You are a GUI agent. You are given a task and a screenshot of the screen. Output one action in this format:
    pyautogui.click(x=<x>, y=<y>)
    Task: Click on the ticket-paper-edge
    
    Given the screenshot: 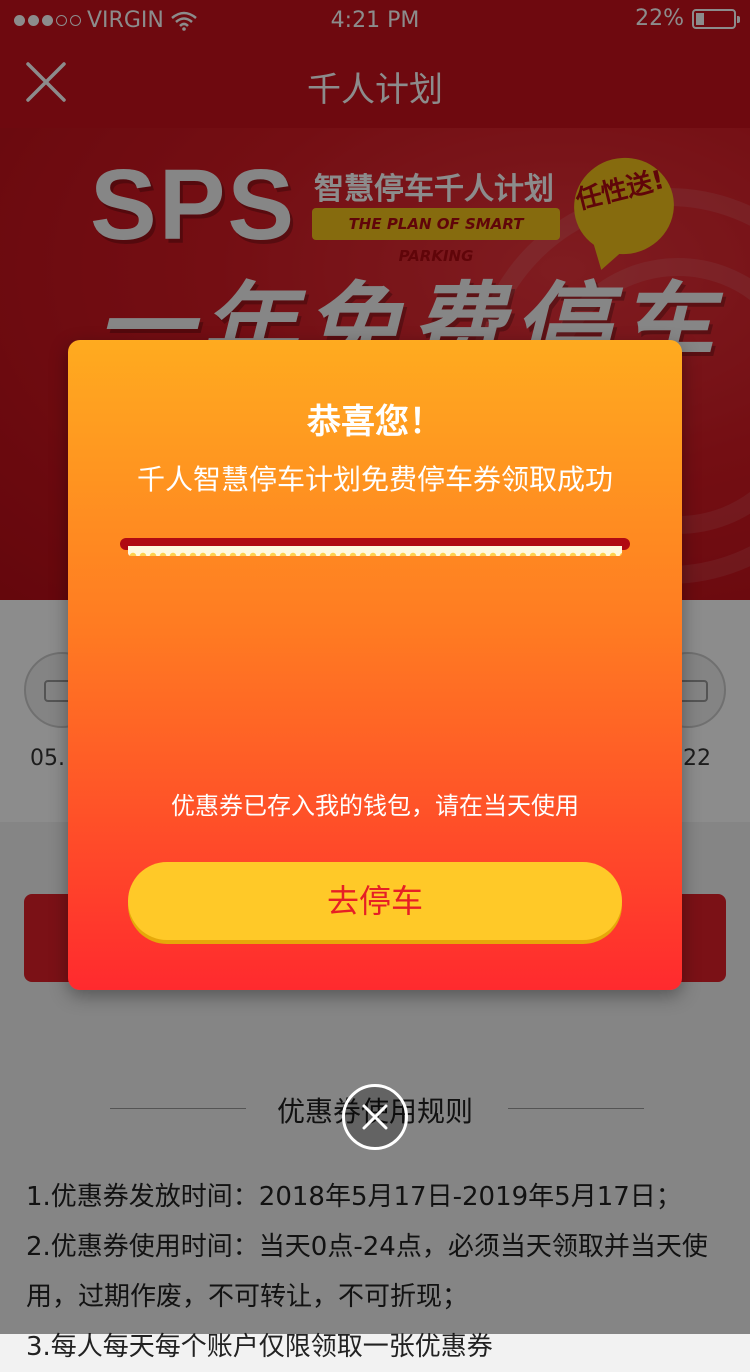 What is the action you would take?
    pyautogui.click(x=375, y=551)
    